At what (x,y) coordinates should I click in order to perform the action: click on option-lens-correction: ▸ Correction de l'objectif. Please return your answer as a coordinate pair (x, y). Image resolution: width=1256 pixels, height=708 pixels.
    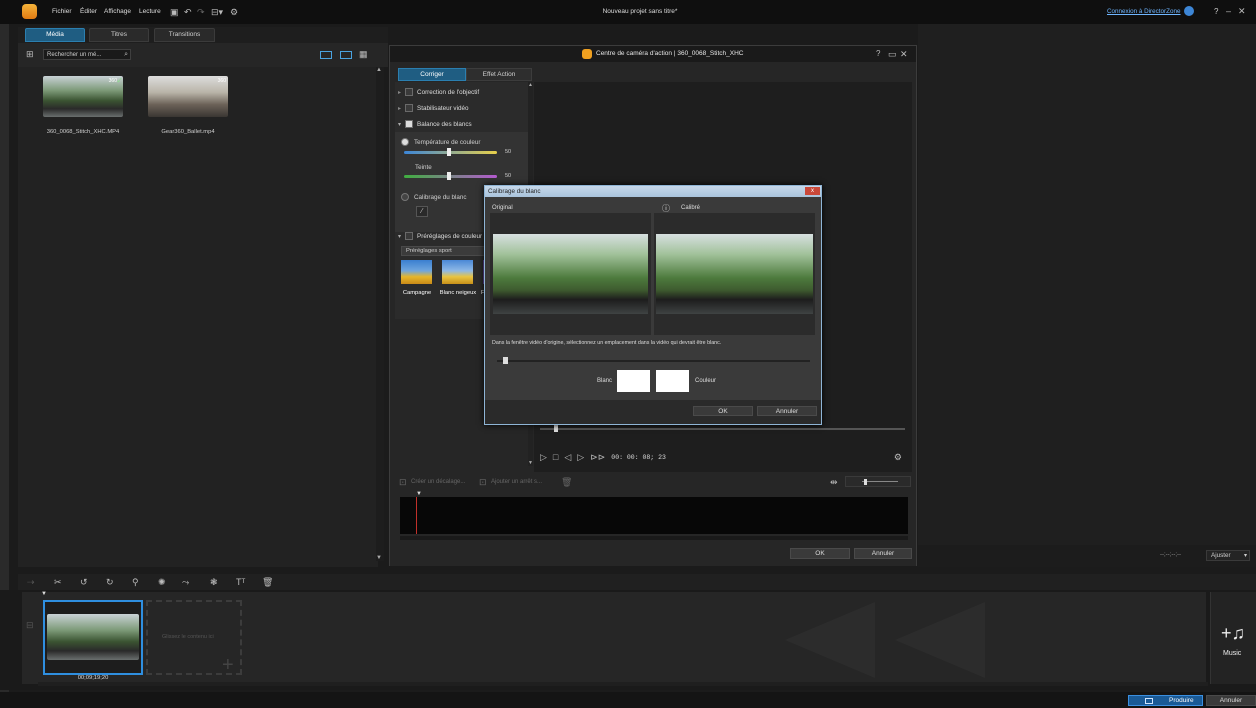
    Looking at the image, I should click on (461, 92).